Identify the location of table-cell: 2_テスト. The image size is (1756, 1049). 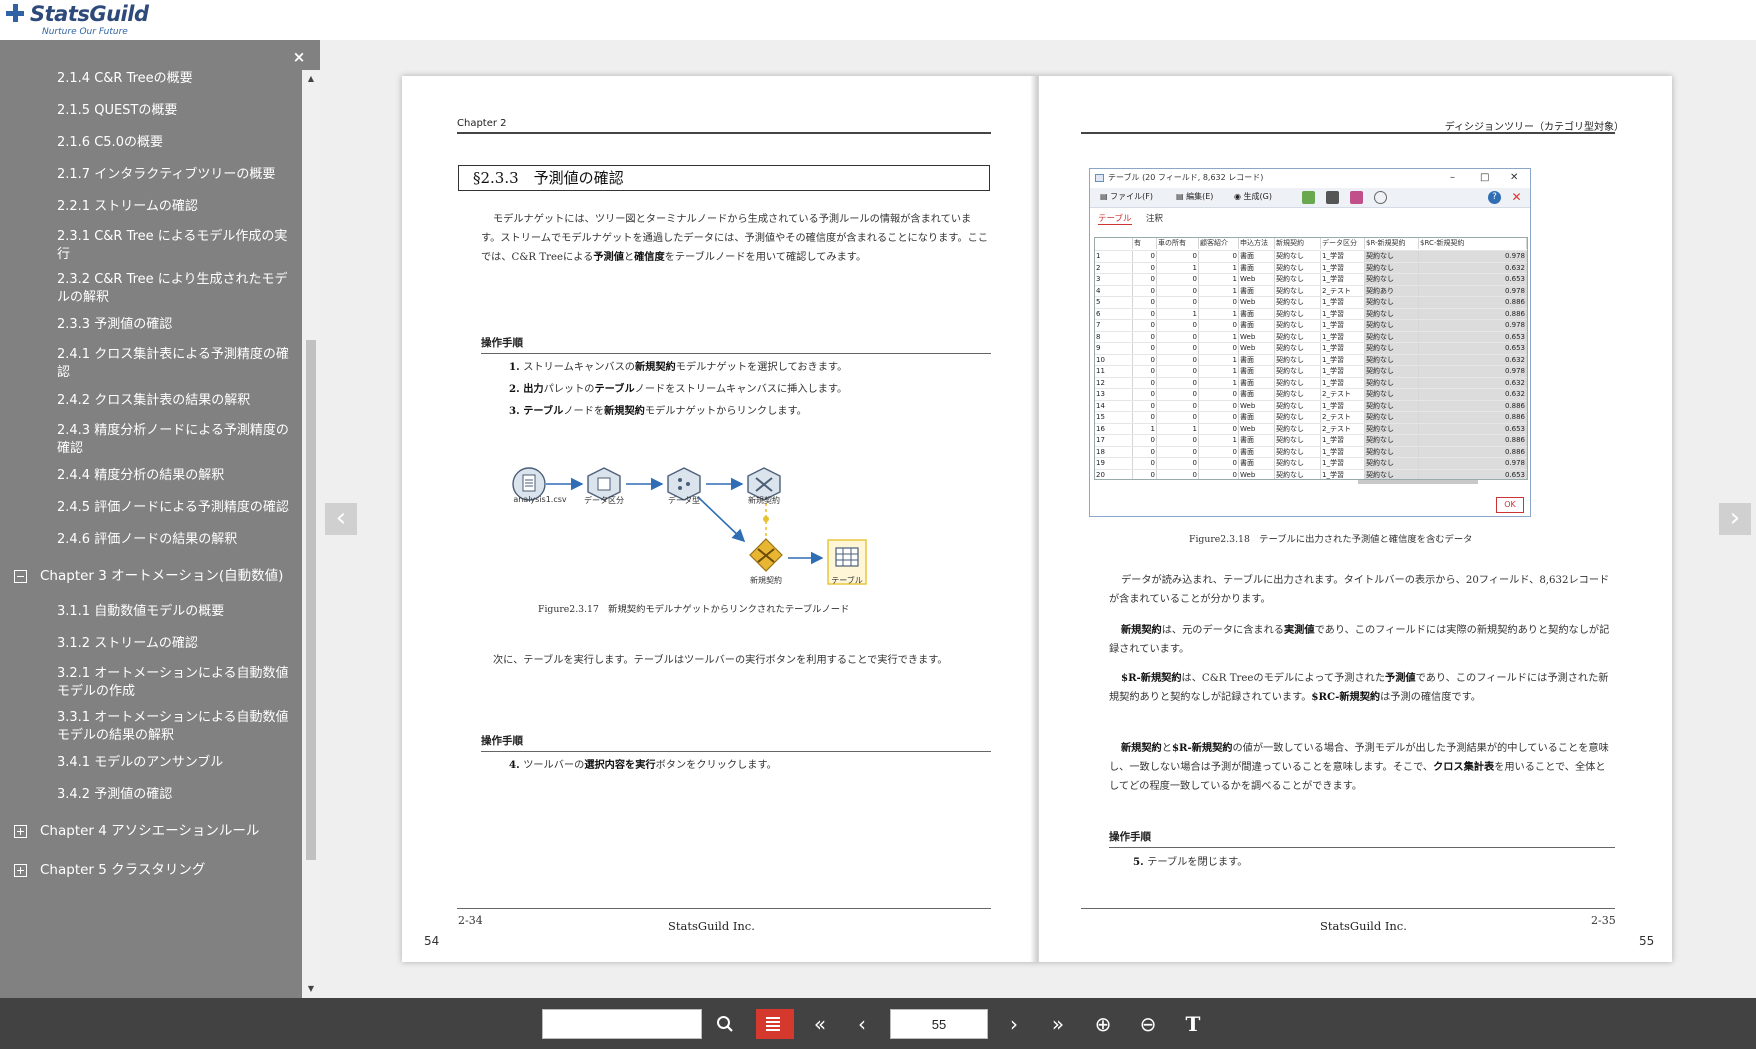
(1343, 291).